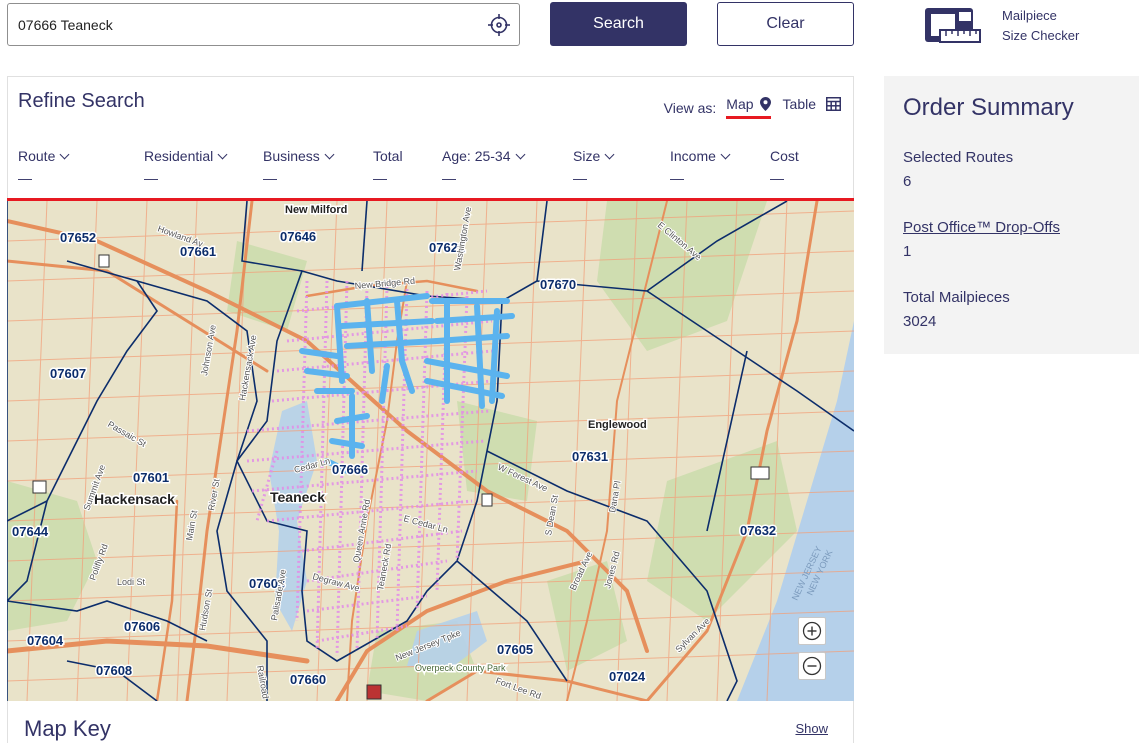 The height and width of the screenshot is (743, 1139). What do you see at coordinates (784, 156) in the screenshot?
I see `filter-cost-label: Cost` at bounding box center [784, 156].